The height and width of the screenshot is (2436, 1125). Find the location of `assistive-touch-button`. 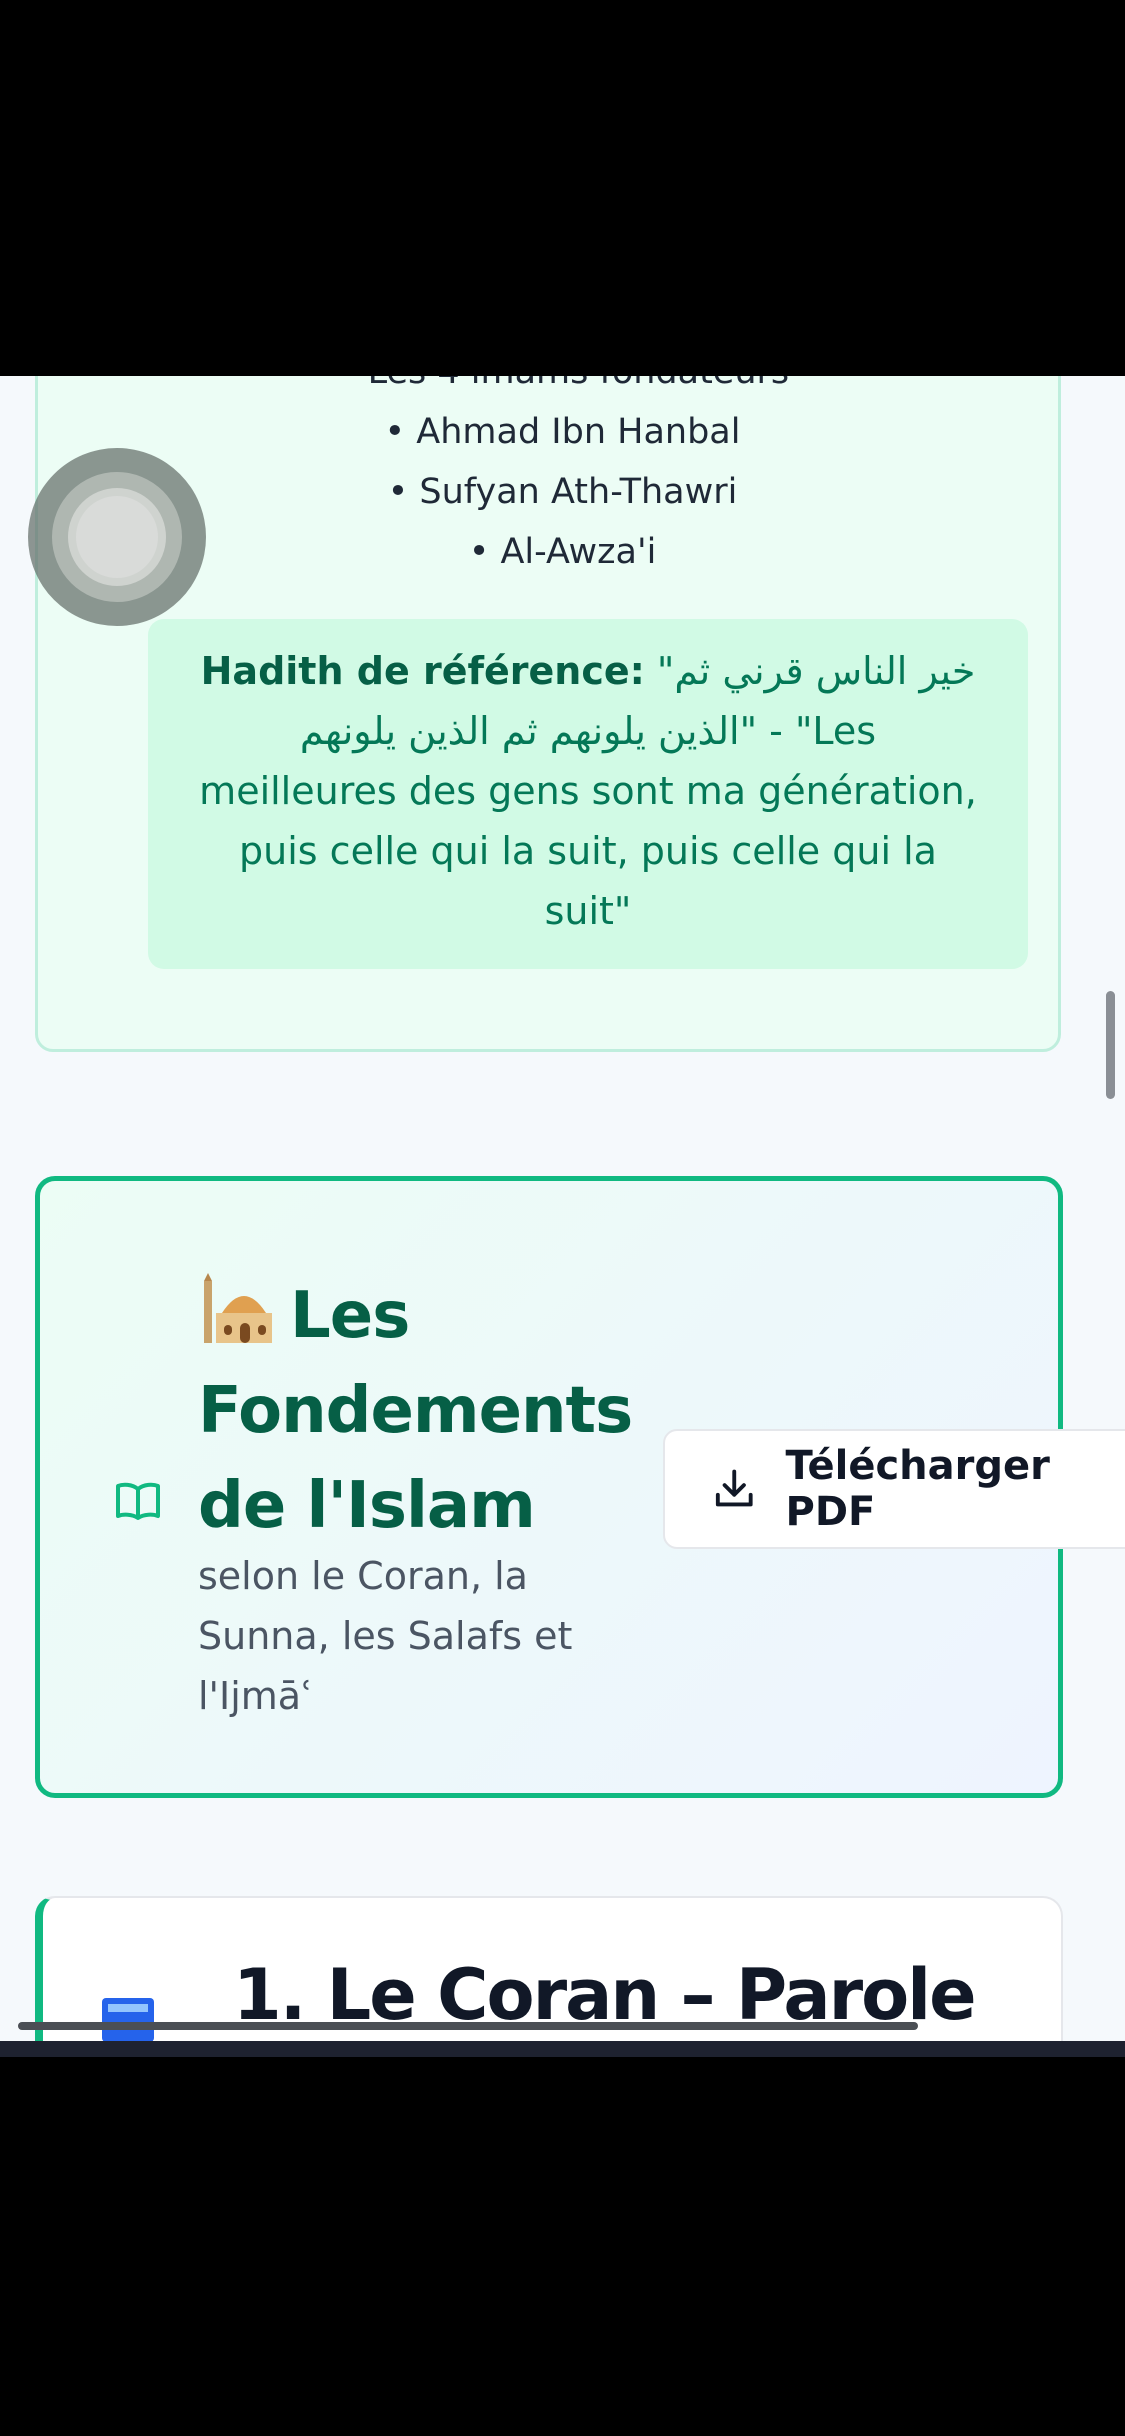

assistive-touch-button is located at coordinates (117, 537).